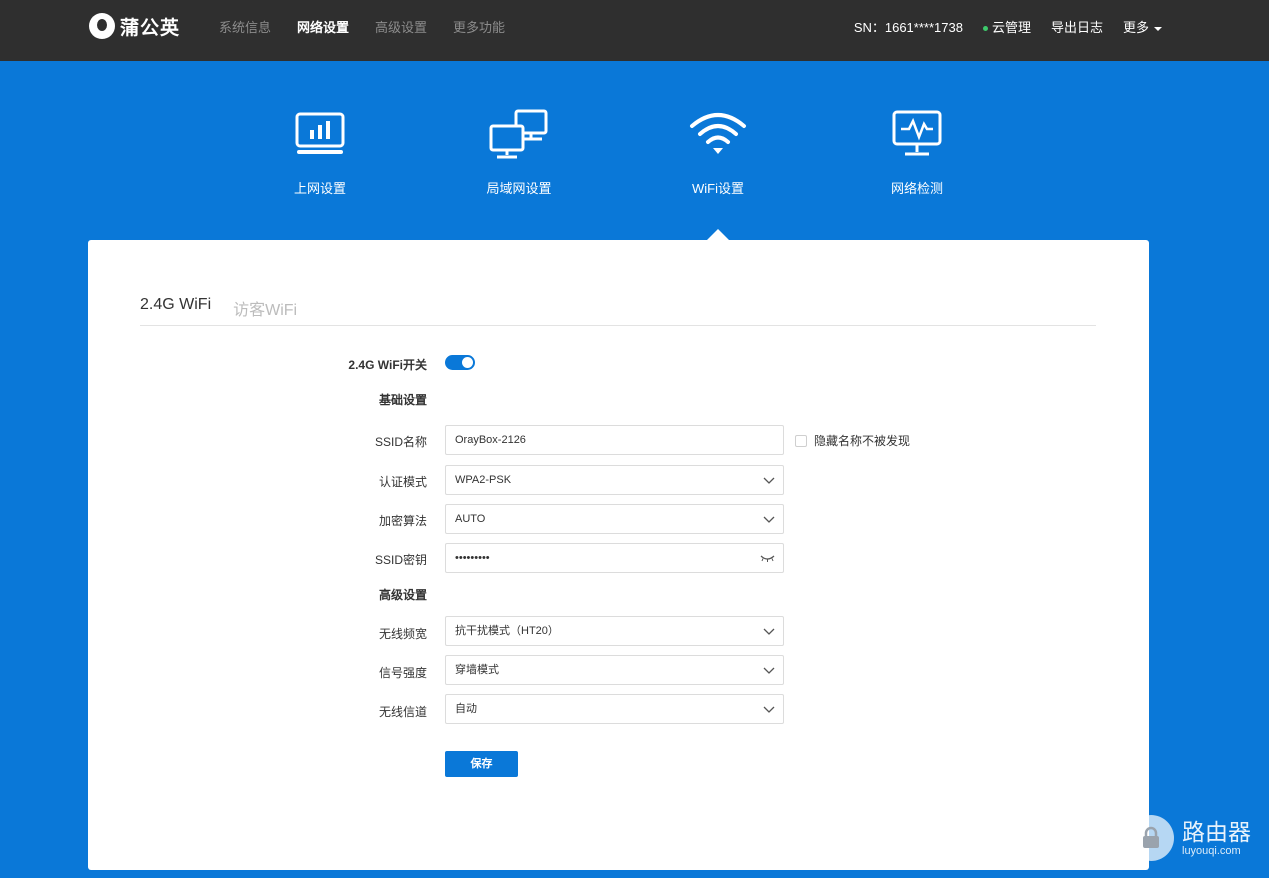 The image size is (1269, 878). Describe the element at coordinates (102, 26) in the screenshot. I see `dandelion-logo-icon` at that location.